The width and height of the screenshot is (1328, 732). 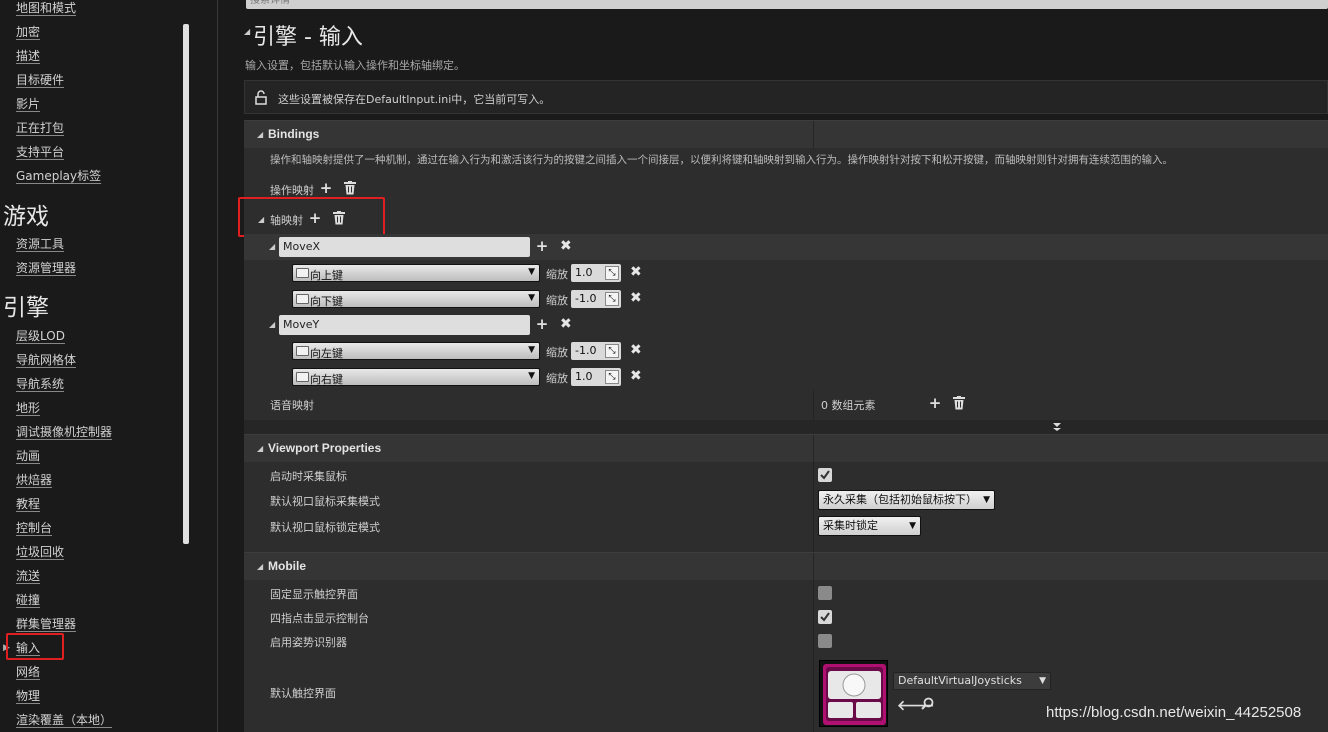 I want to click on lock-mode-label: 默认视口鼠标锁定模式, so click(x=325, y=527).